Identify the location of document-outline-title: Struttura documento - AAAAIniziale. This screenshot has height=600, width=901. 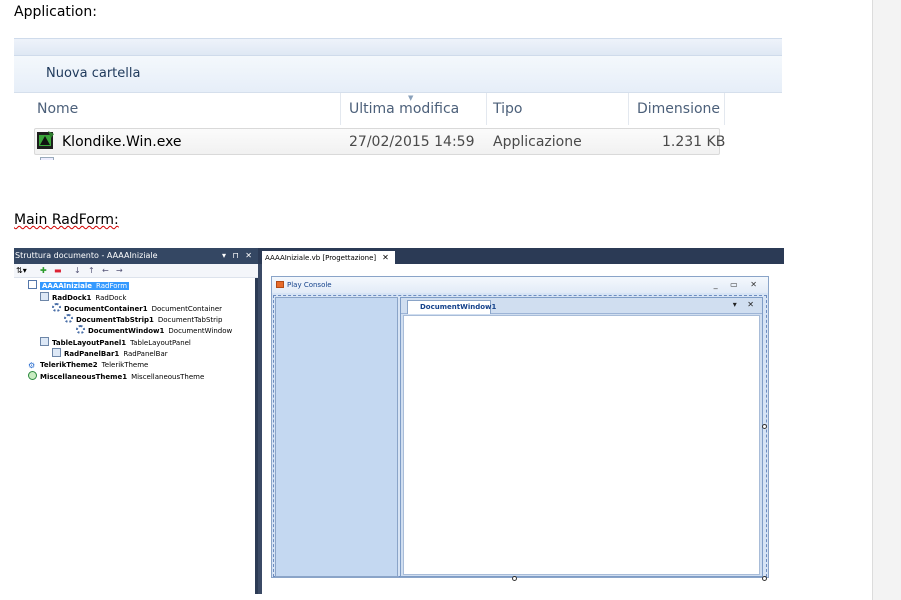
(86, 255).